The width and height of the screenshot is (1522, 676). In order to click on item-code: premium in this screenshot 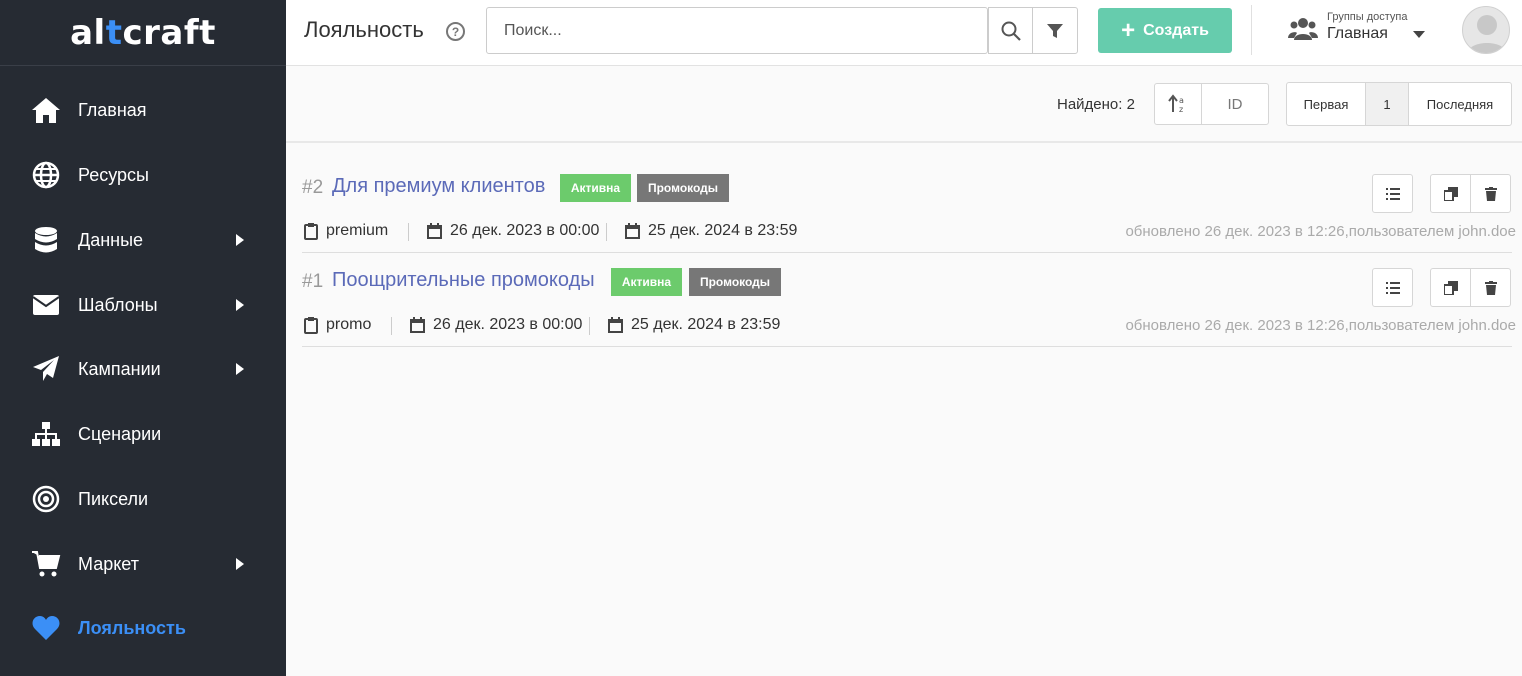, I will do `click(346, 231)`.